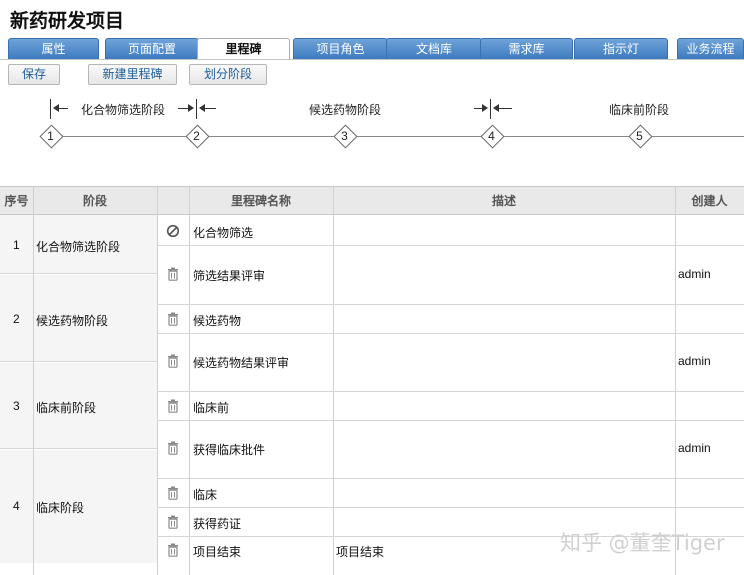 This screenshot has width=744, height=575. What do you see at coordinates (173, 201) in the screenshot?
I see `column-header-action` at bounding box center [173, 201].